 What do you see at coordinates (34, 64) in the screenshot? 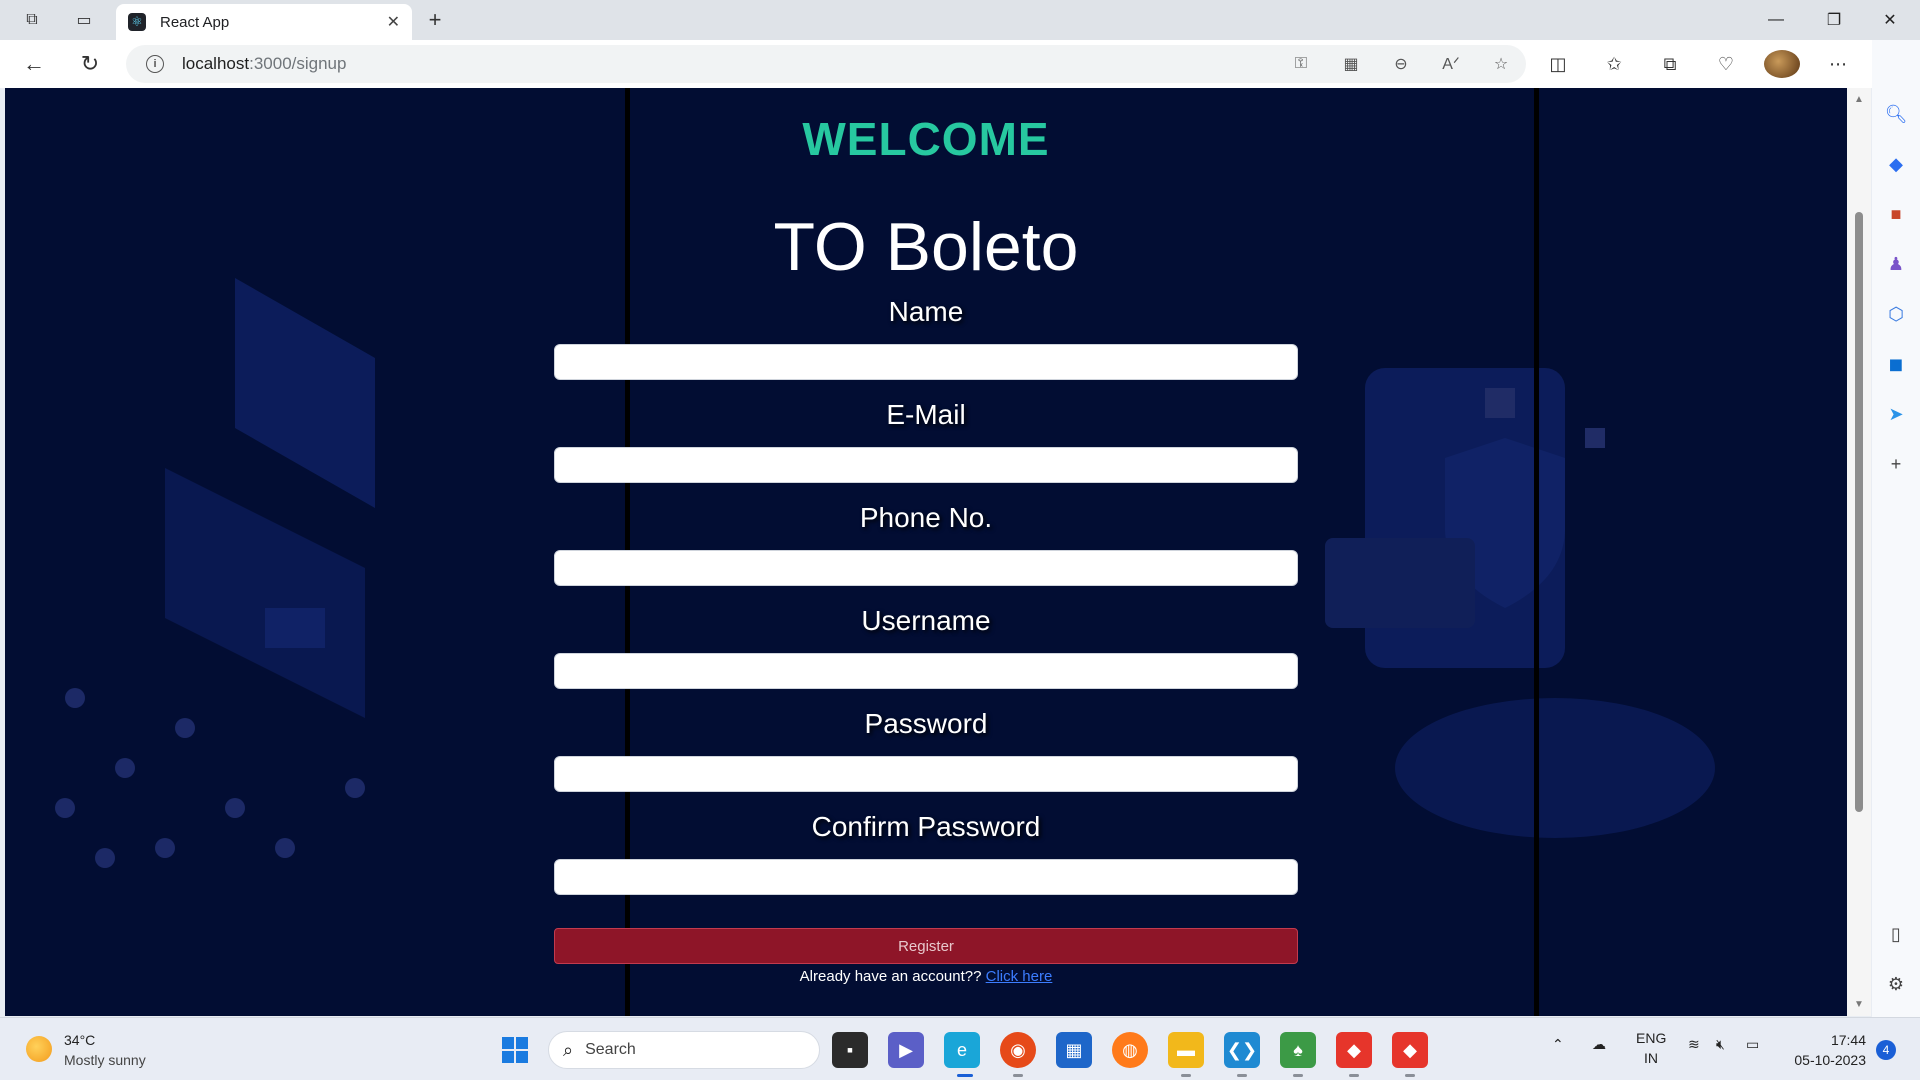
I see `back-icon: ←` at bounding box center [34, 64].